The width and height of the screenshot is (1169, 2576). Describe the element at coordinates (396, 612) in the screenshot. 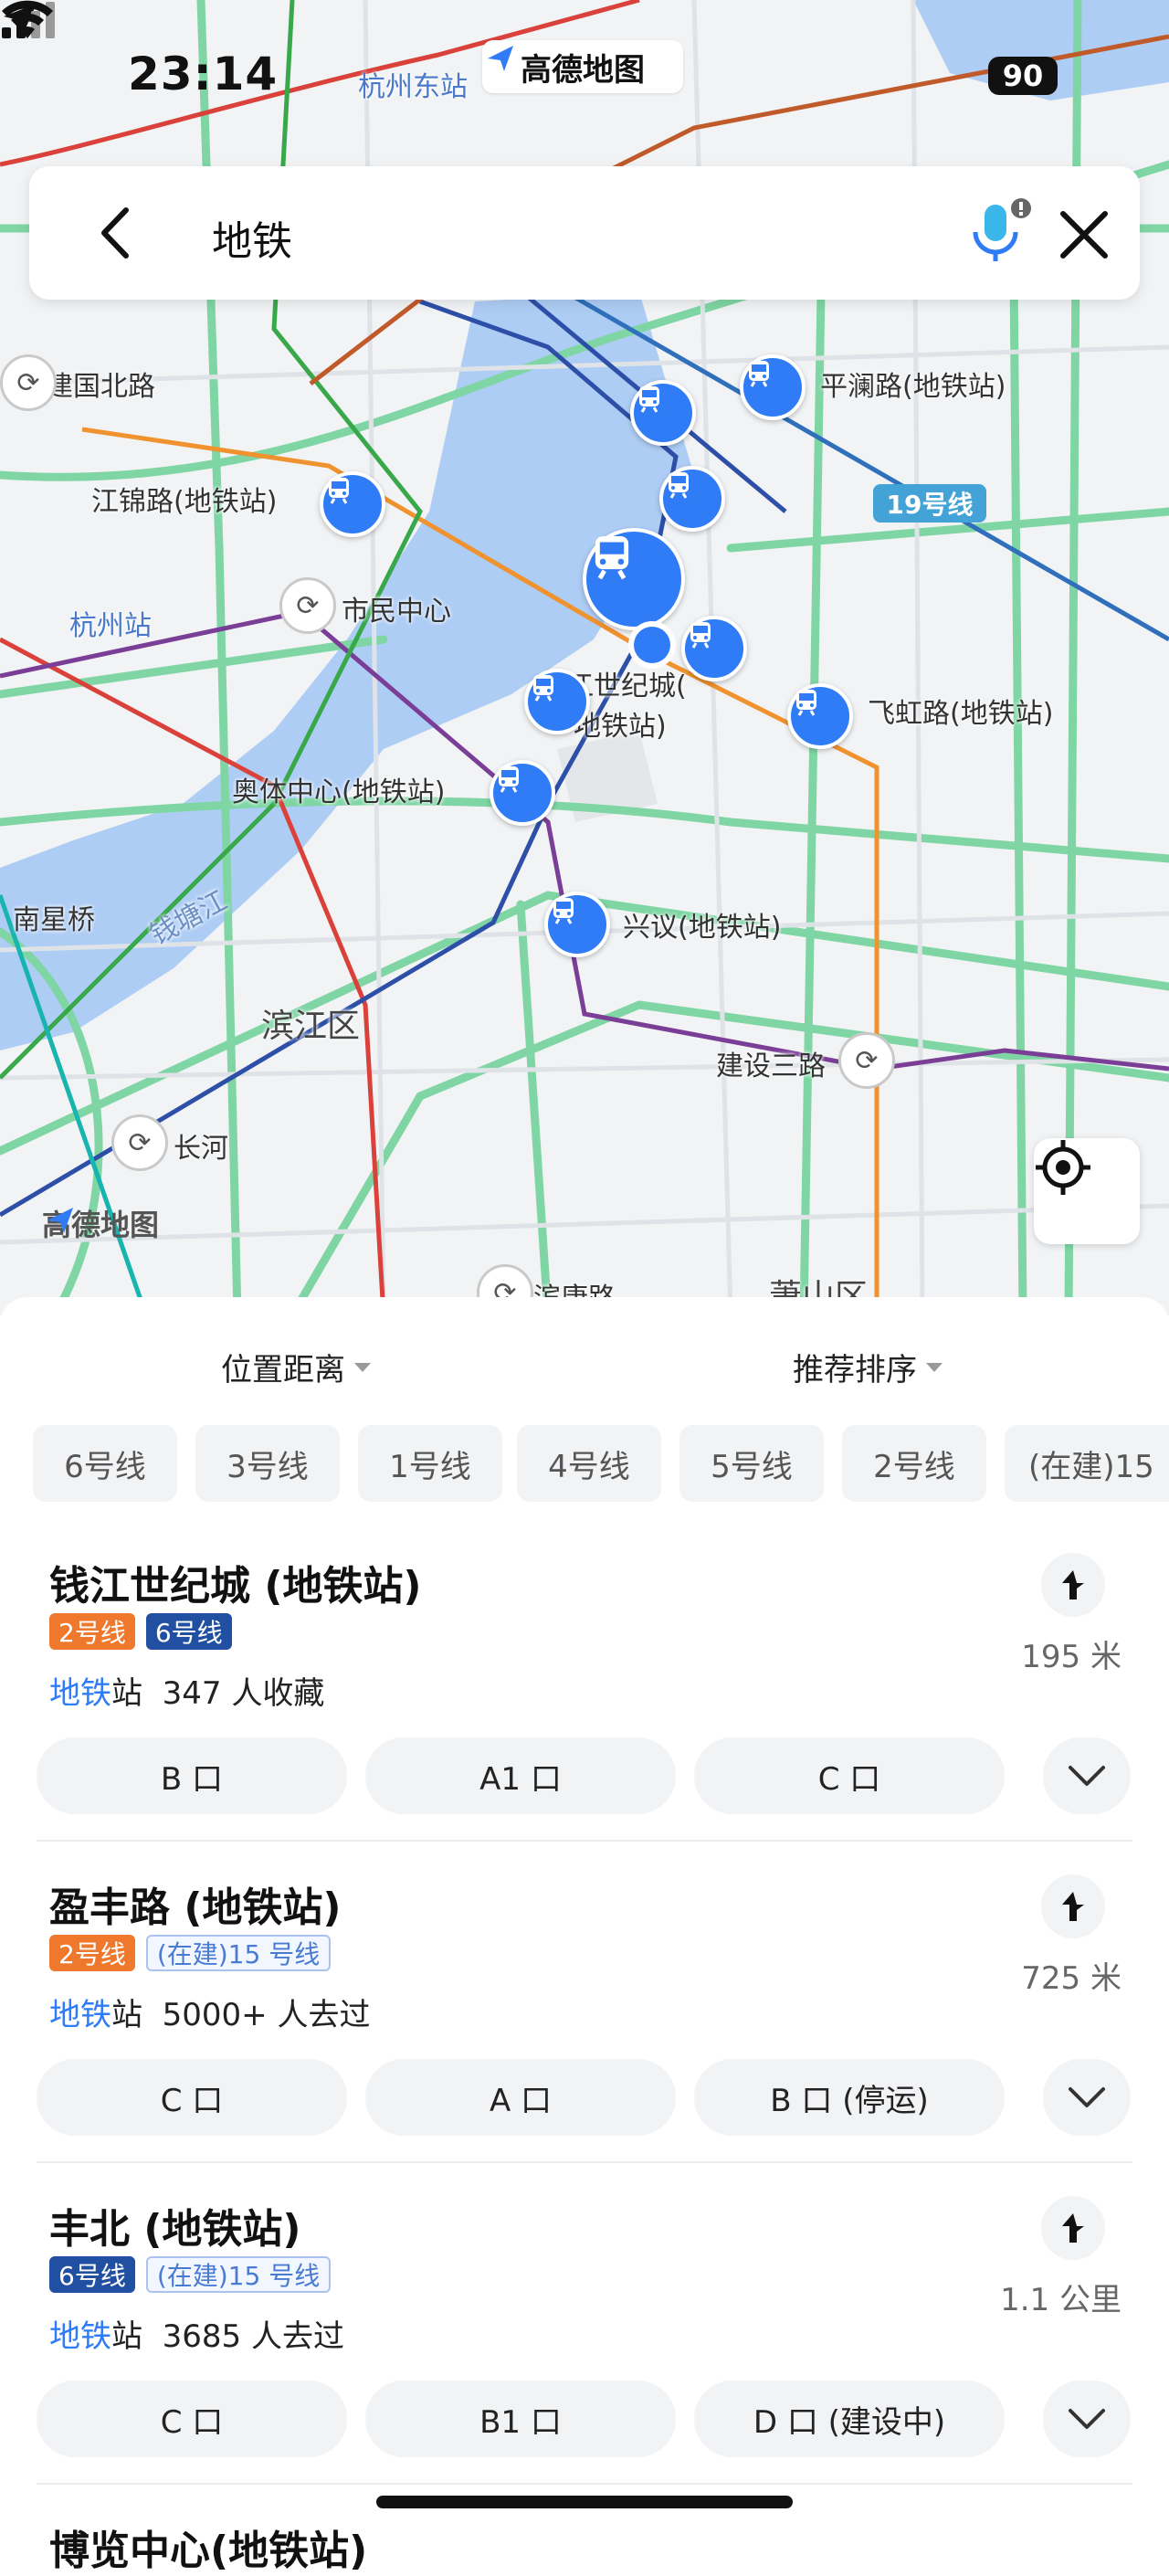

I see `map-label-shimin: 市民中心` at that location.